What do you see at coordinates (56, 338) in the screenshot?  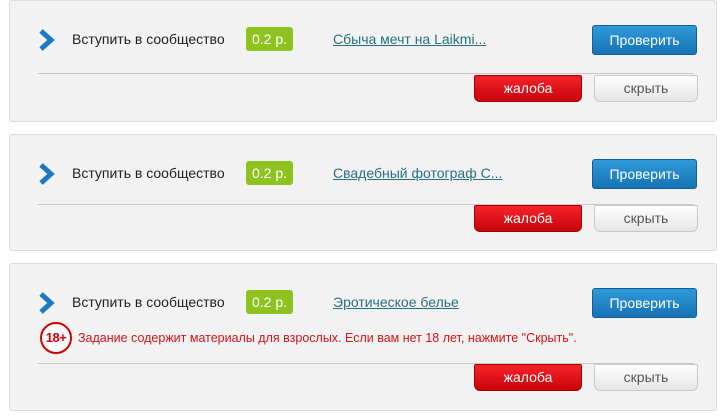 I see `age-18-plus-icon: 18+` at bounding box center [56, 338].